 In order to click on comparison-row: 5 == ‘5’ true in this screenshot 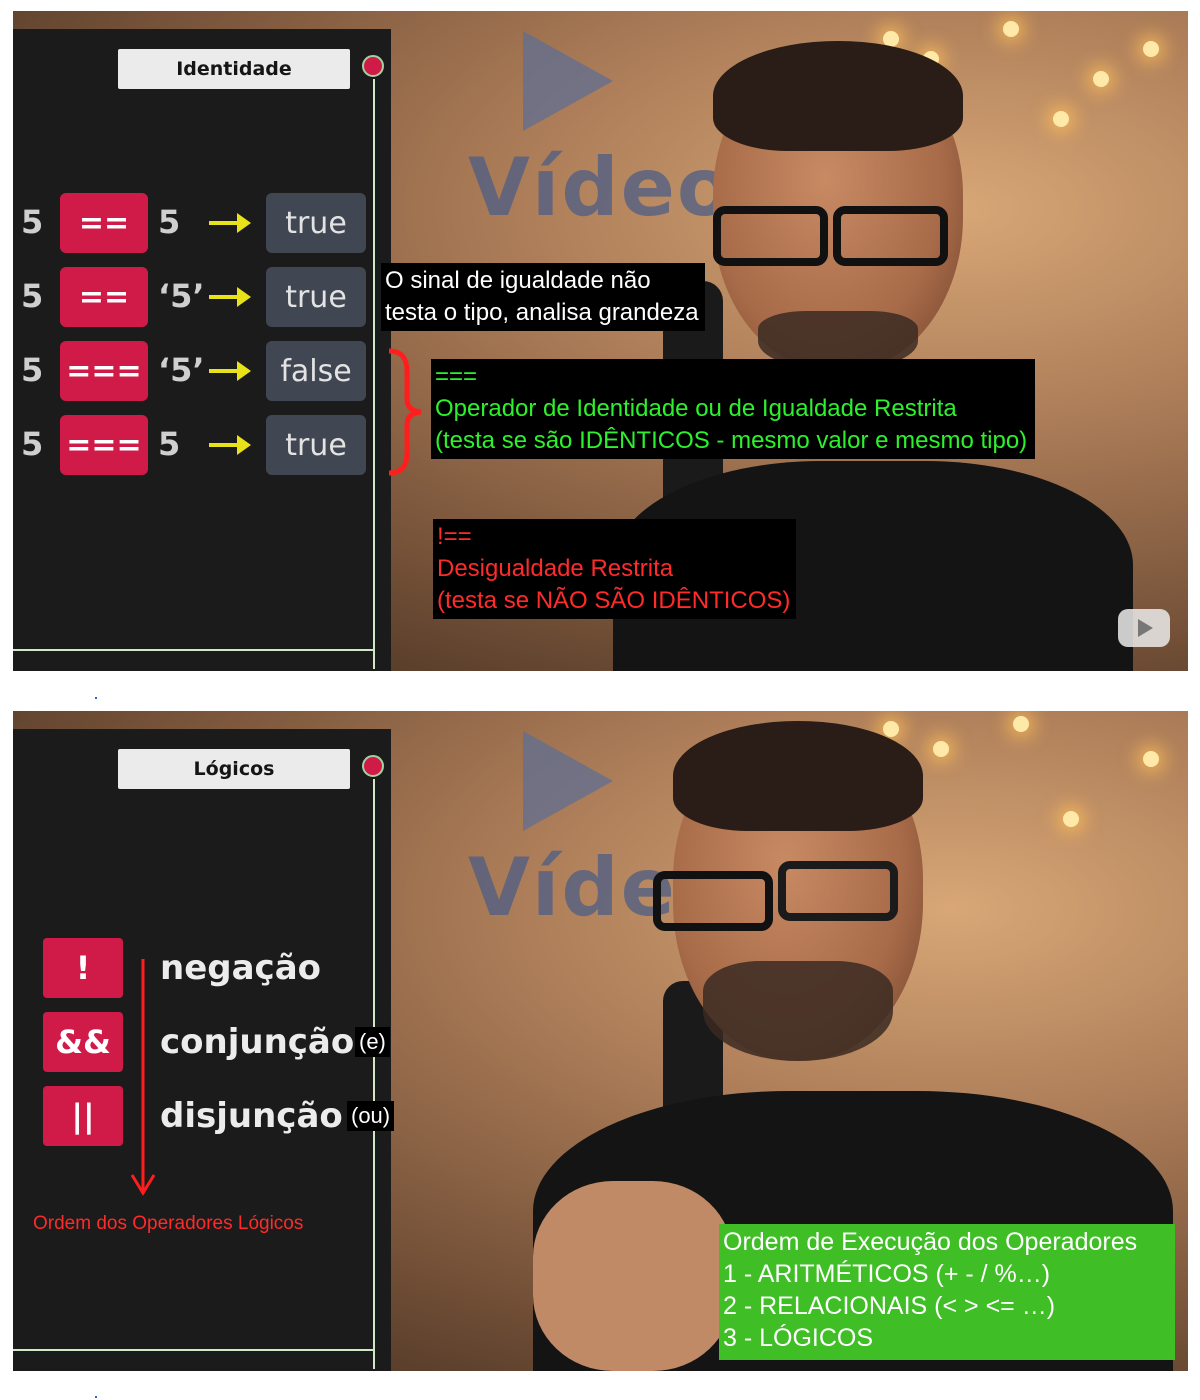, I will do `click(203, 298)`.